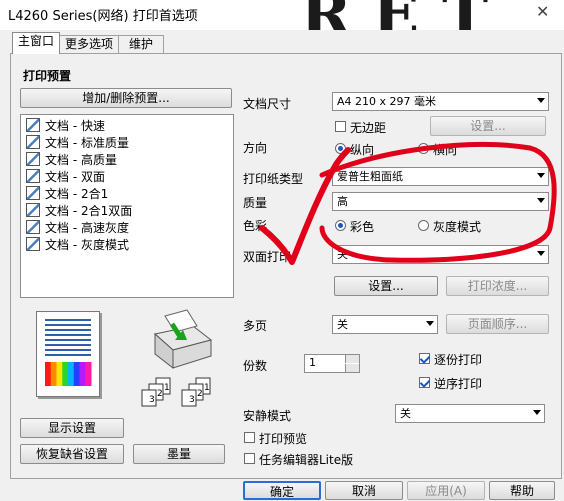  I want to click on tab-maintenance: 维护, so click(141, 44).